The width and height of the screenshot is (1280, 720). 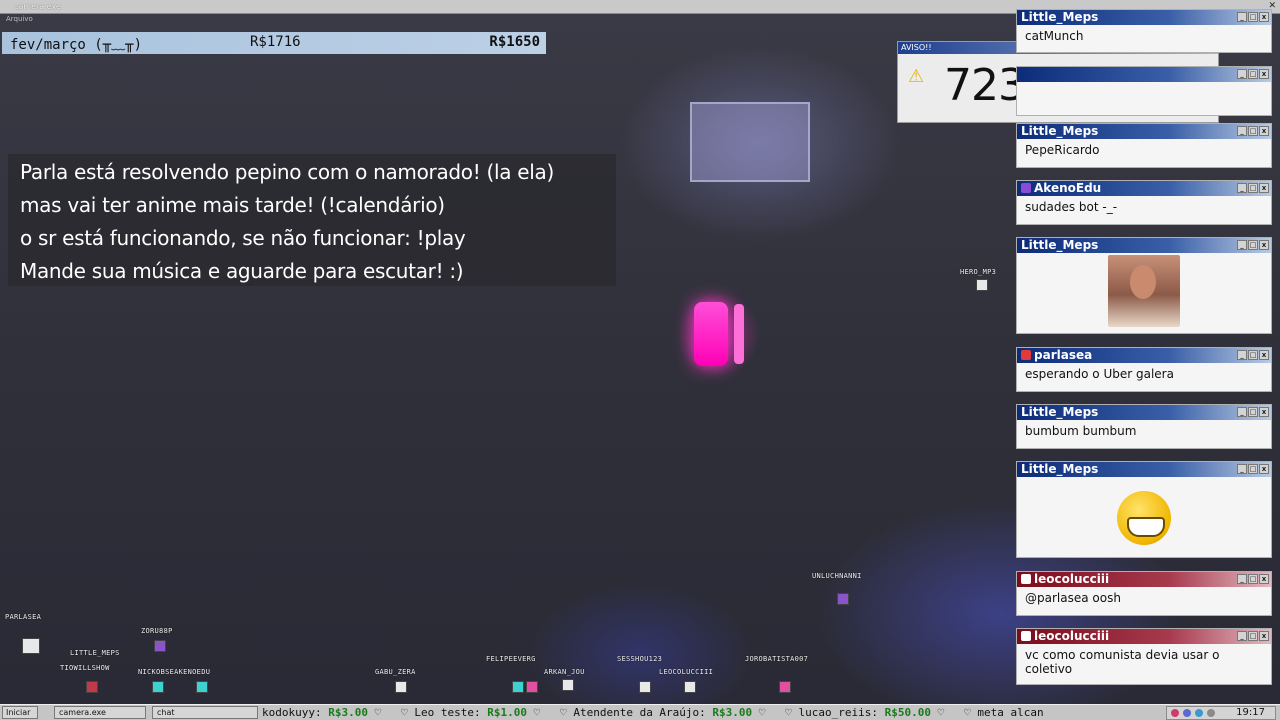 I want to click on aviso-title: AVISO!!, so click(x=916, y=47).